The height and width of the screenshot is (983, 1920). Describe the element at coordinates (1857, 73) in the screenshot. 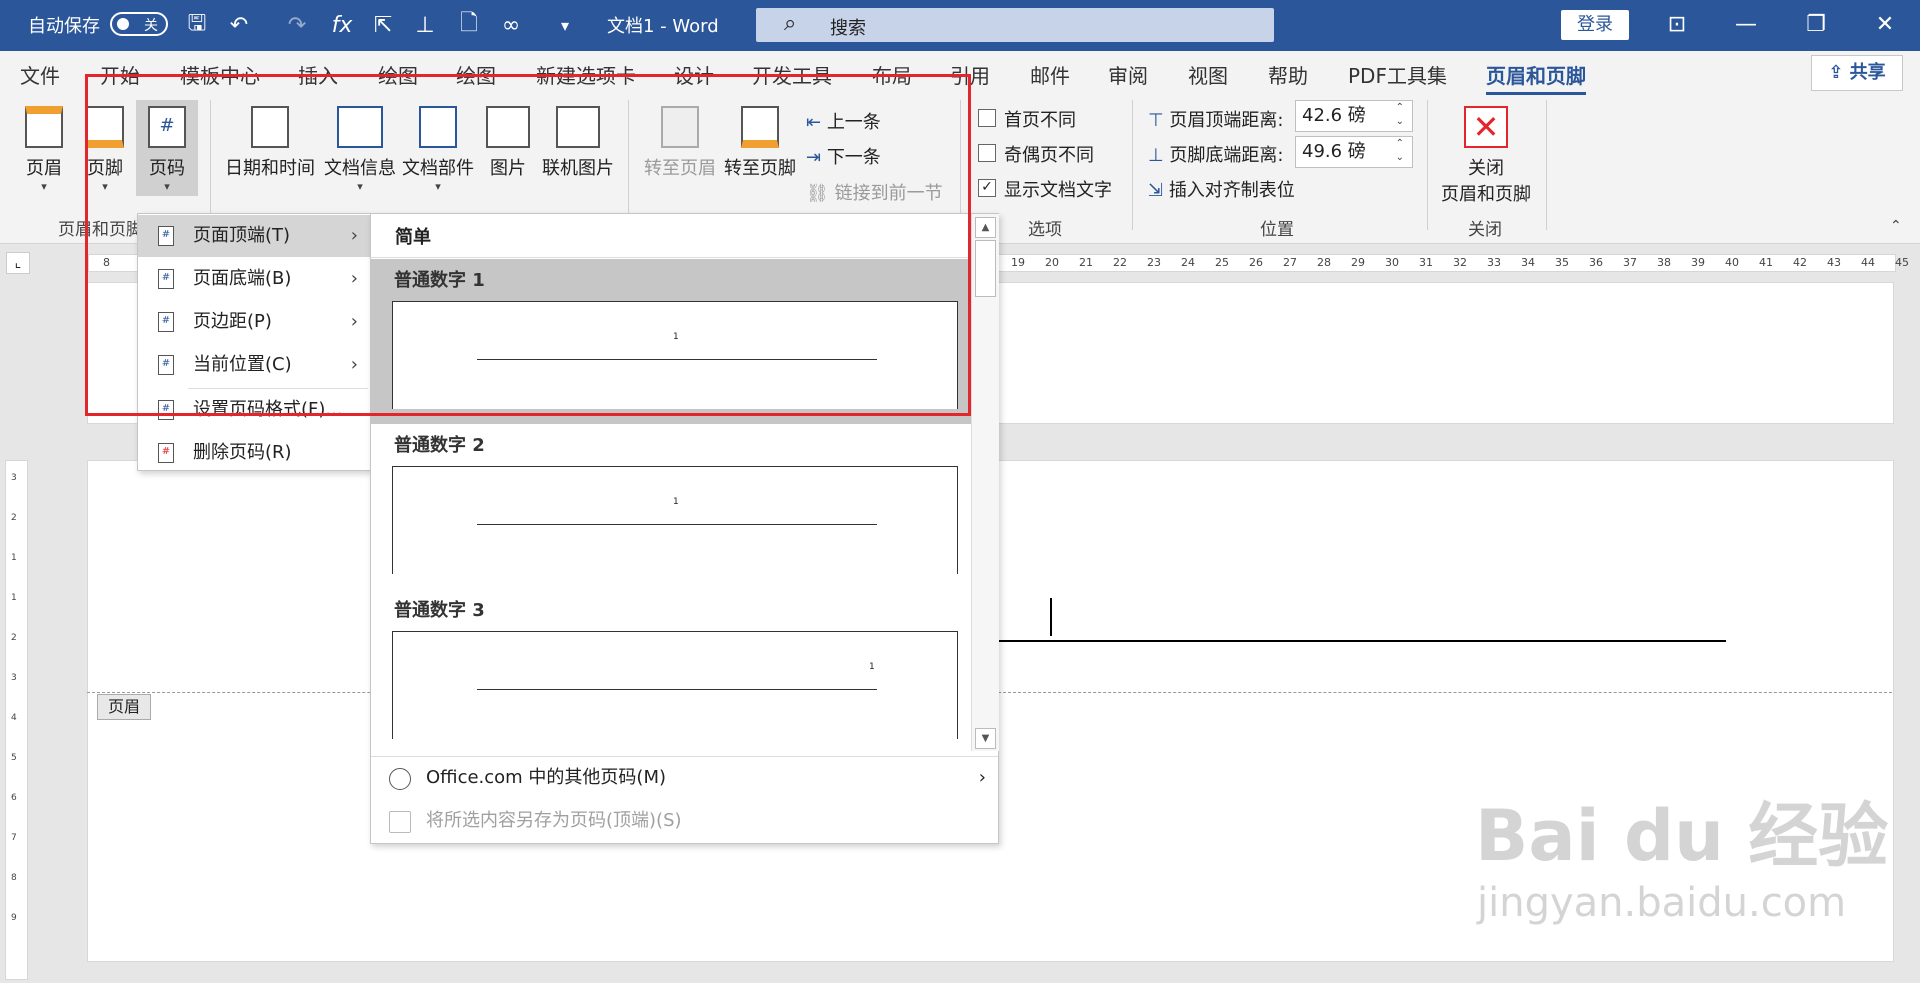

I see `share-button: ⇪ 共享` at that location.